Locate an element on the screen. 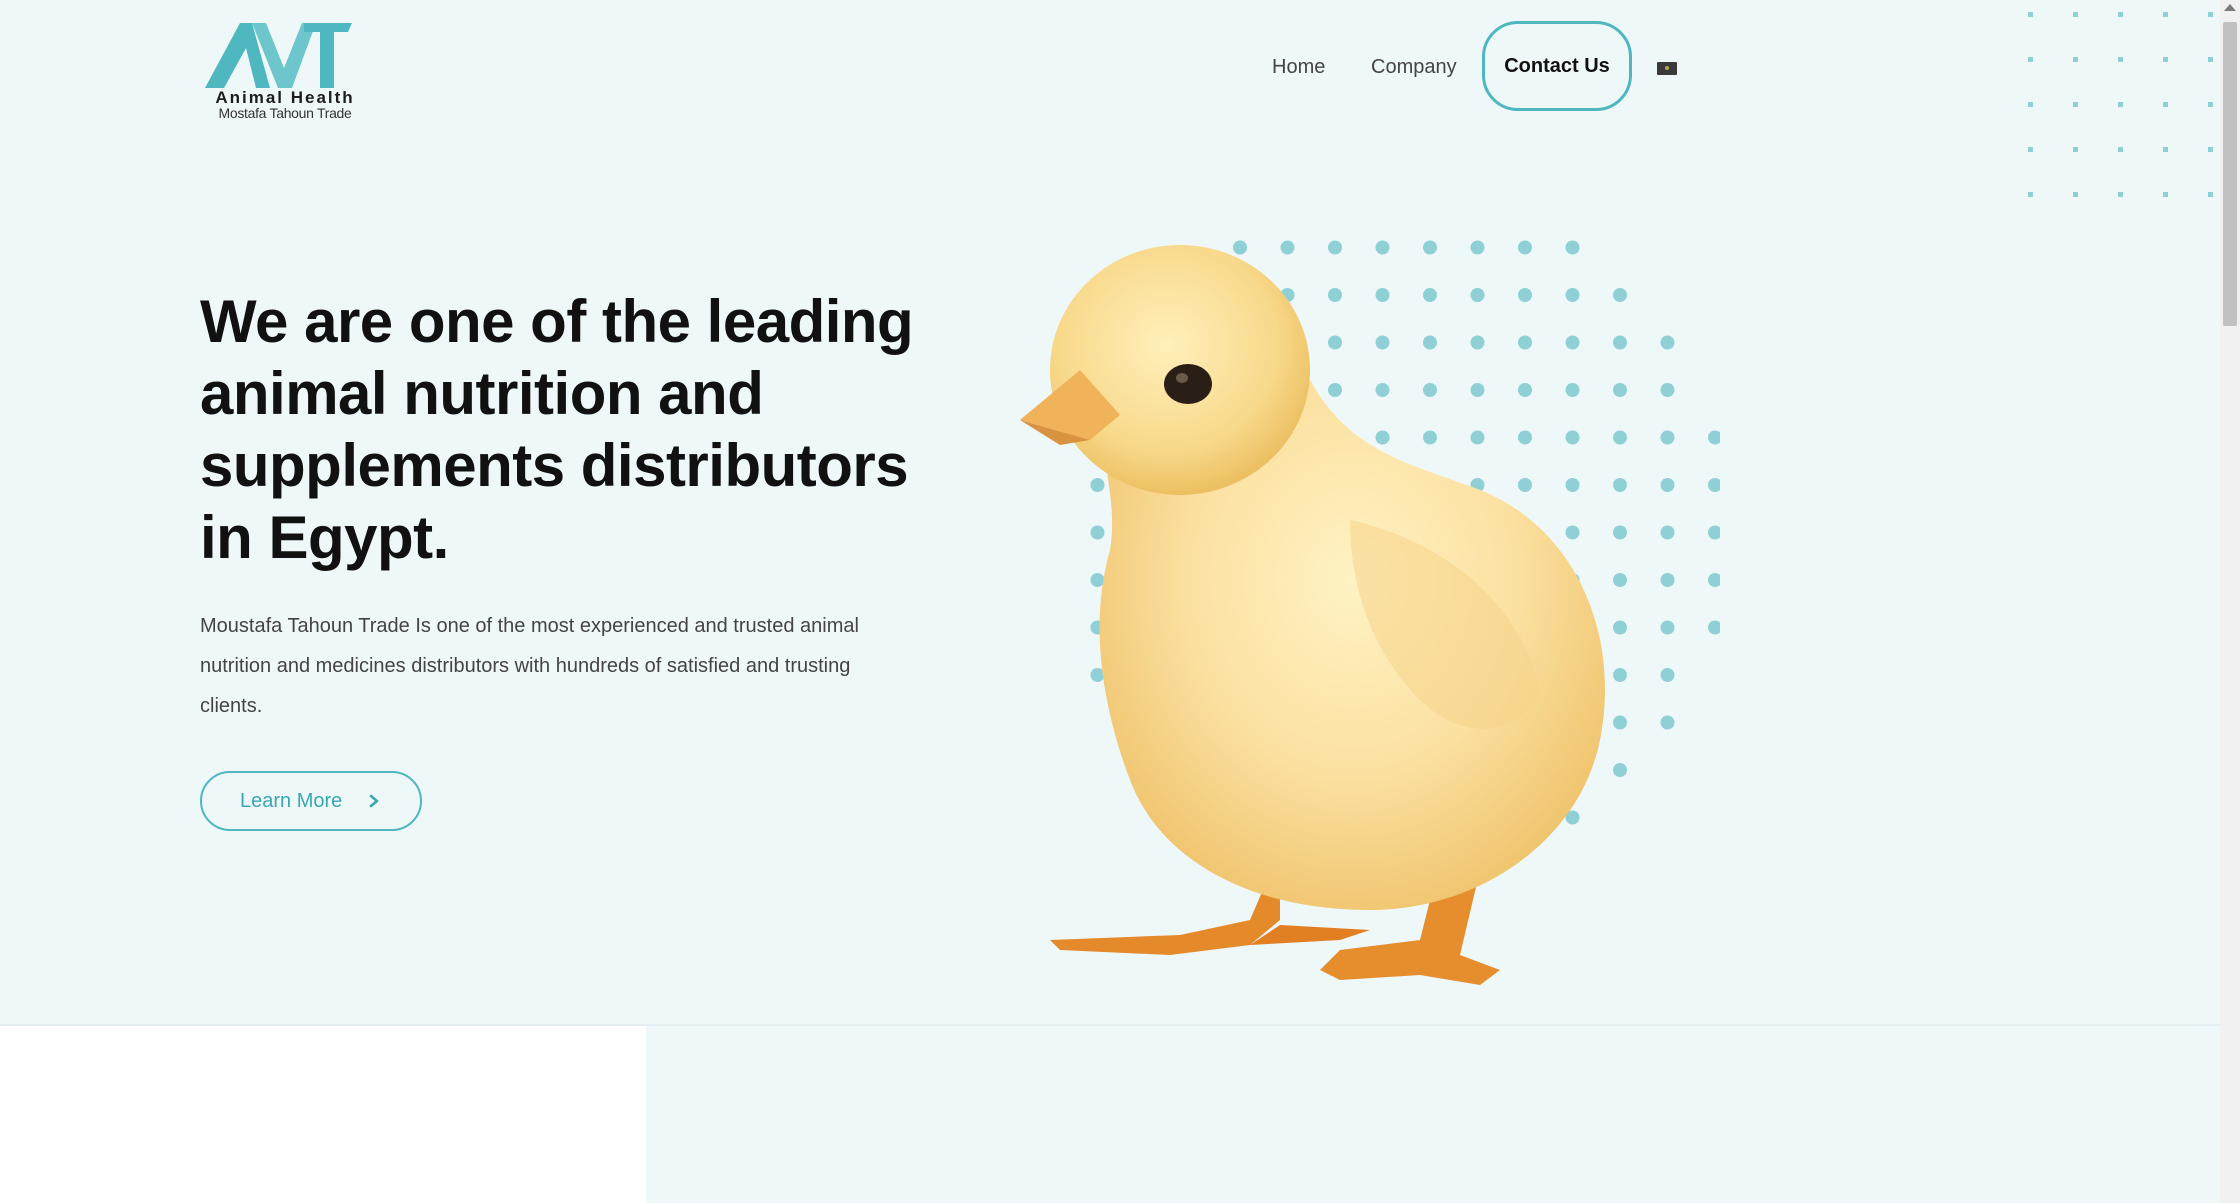  lower-section-right is located at coordinates (1433, 1113).